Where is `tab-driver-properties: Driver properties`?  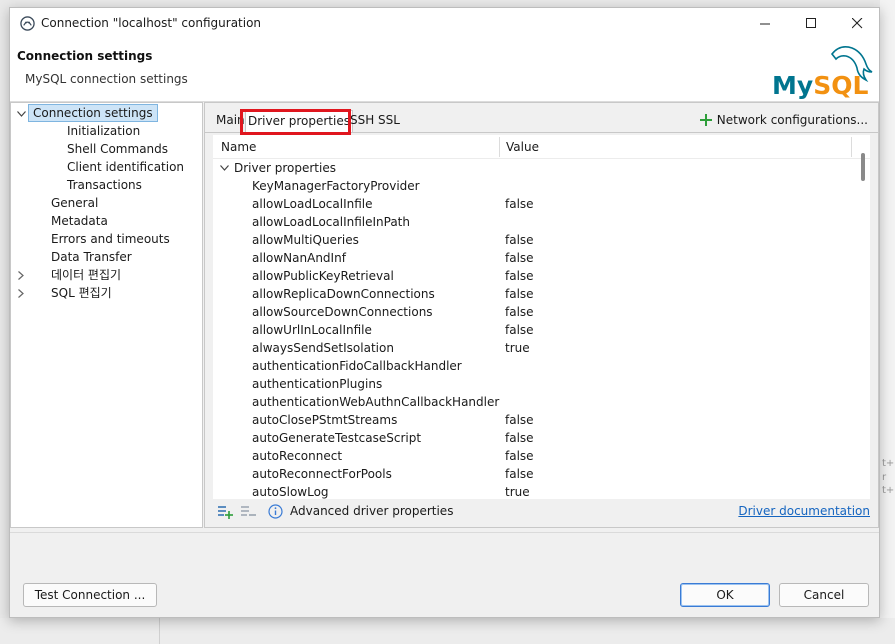
tab-driver-properties: Driver properties is located at coordinates (299, 121).